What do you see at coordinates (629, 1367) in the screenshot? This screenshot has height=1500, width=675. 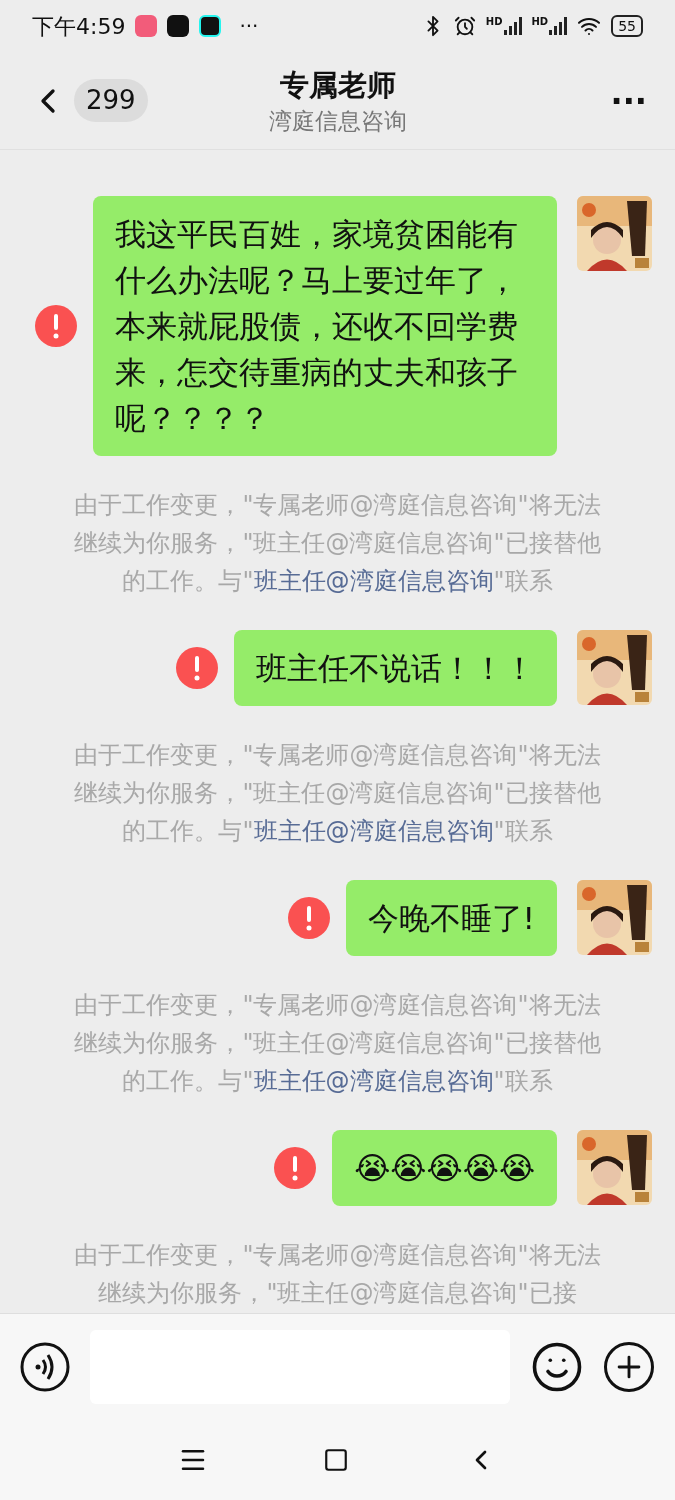 I see `plus-button` at bounding box center [629, 1367].